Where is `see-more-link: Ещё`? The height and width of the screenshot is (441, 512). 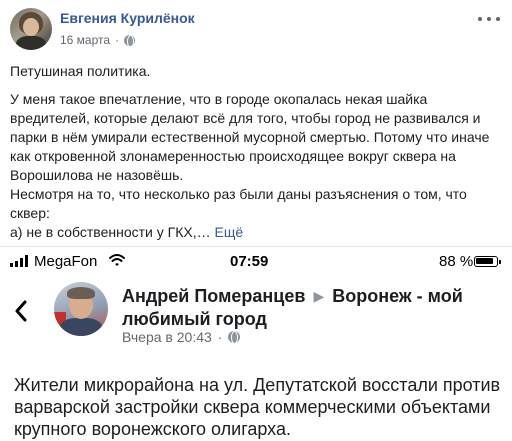 see-more-link: Ещё is located at coordinates (228, 232).